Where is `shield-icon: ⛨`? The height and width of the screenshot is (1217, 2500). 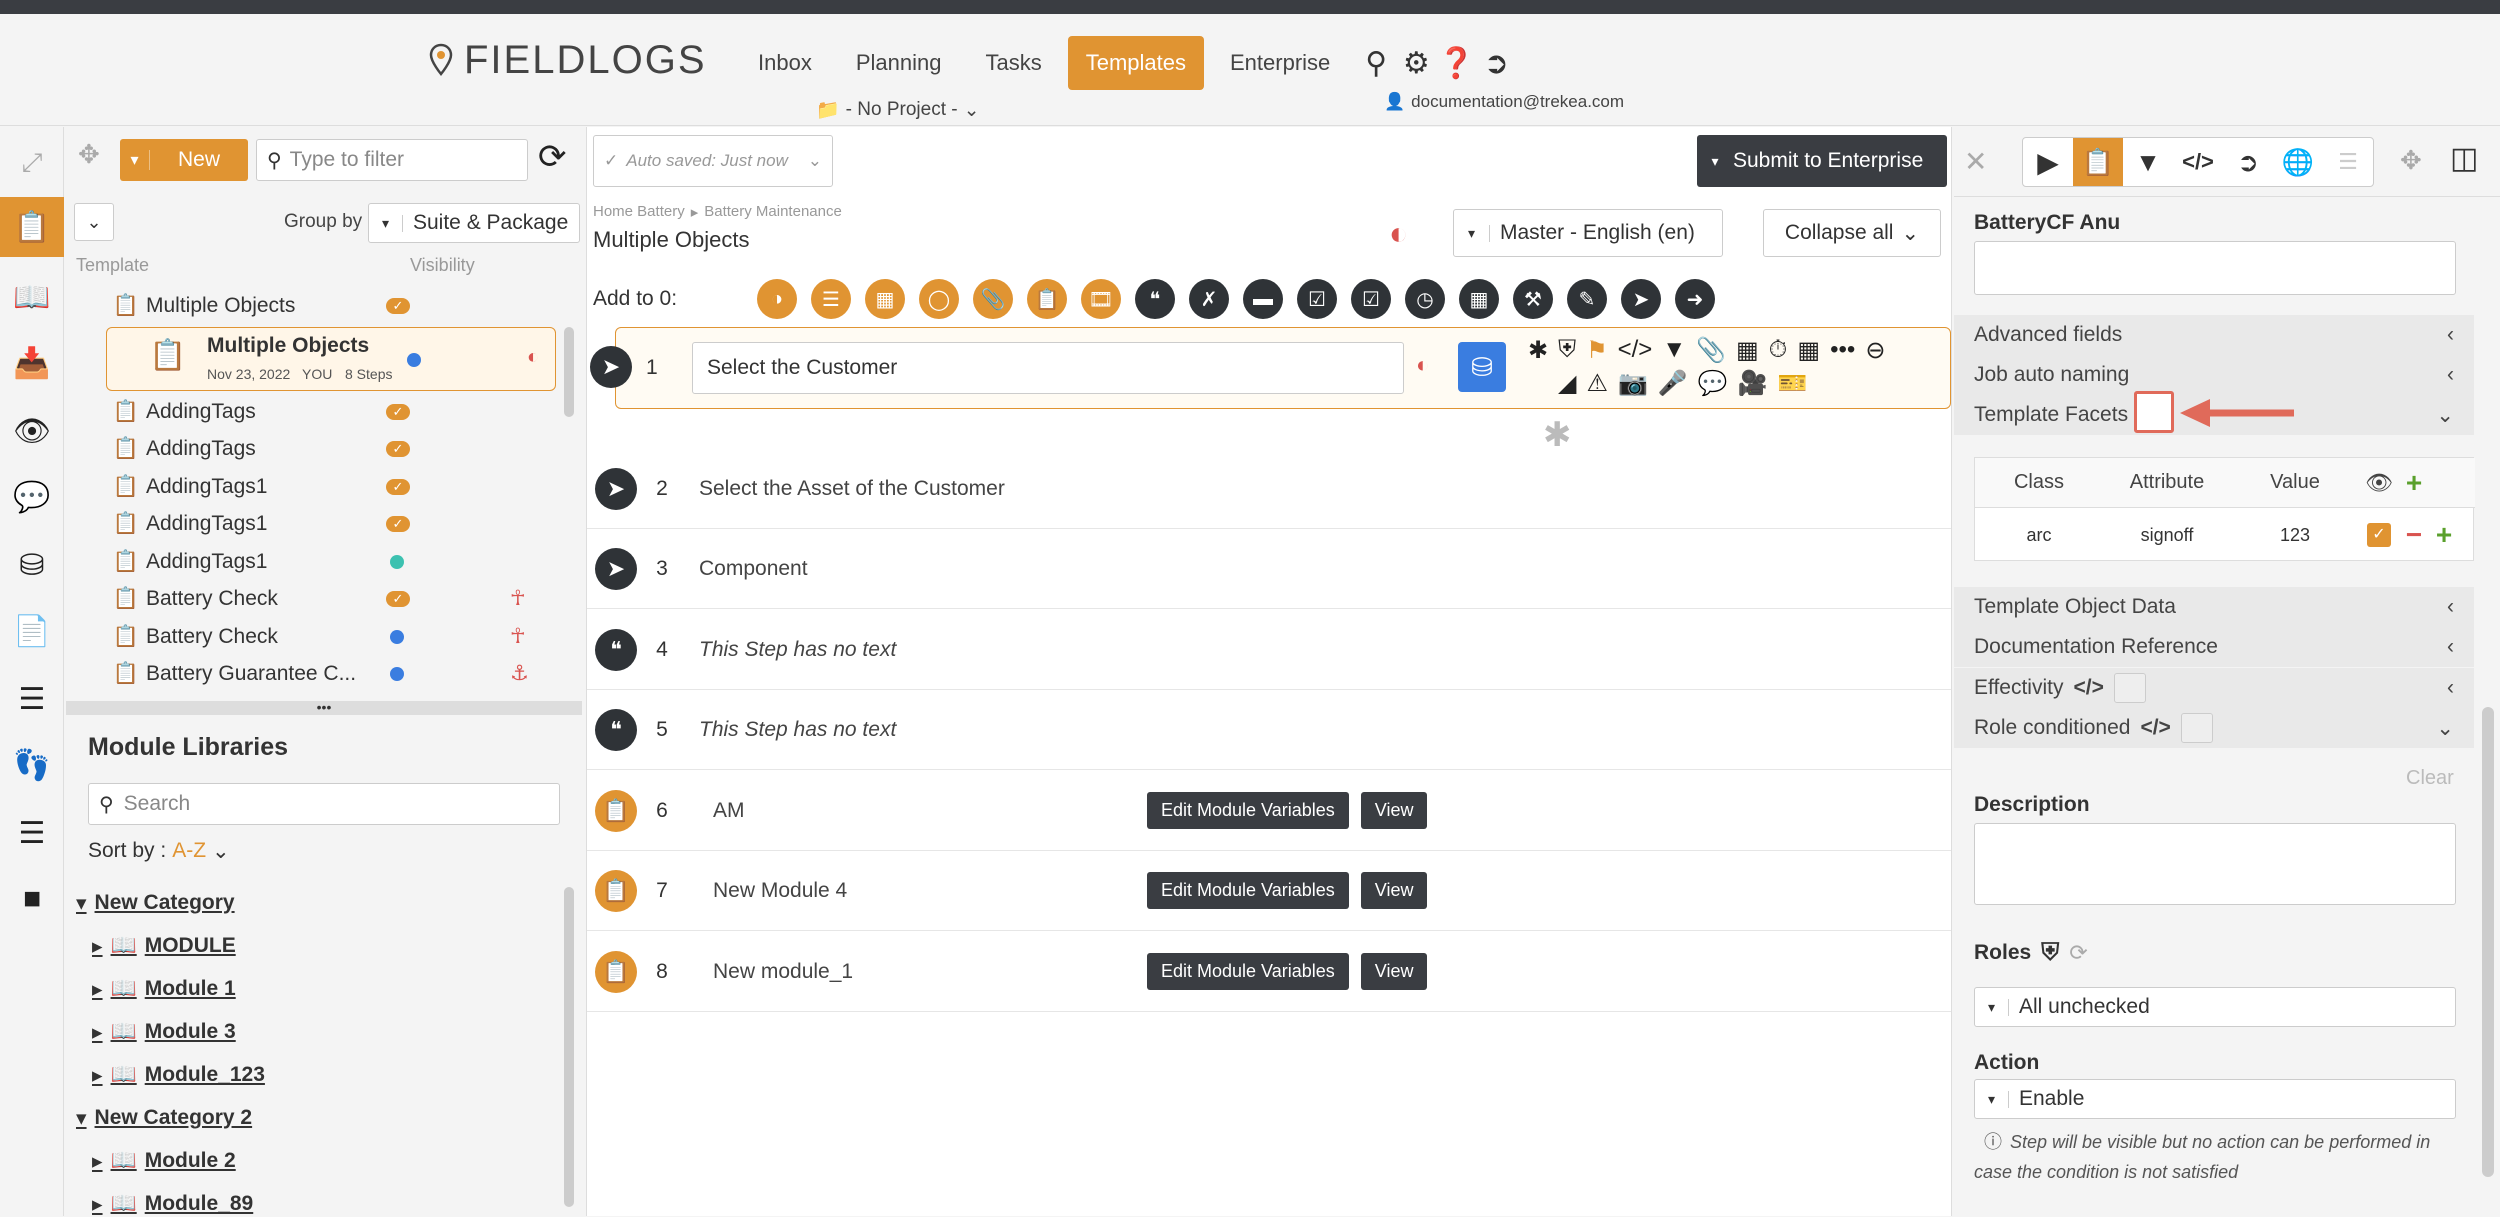
shield-icon: ⛨ is located at coordinates (2050, 953).